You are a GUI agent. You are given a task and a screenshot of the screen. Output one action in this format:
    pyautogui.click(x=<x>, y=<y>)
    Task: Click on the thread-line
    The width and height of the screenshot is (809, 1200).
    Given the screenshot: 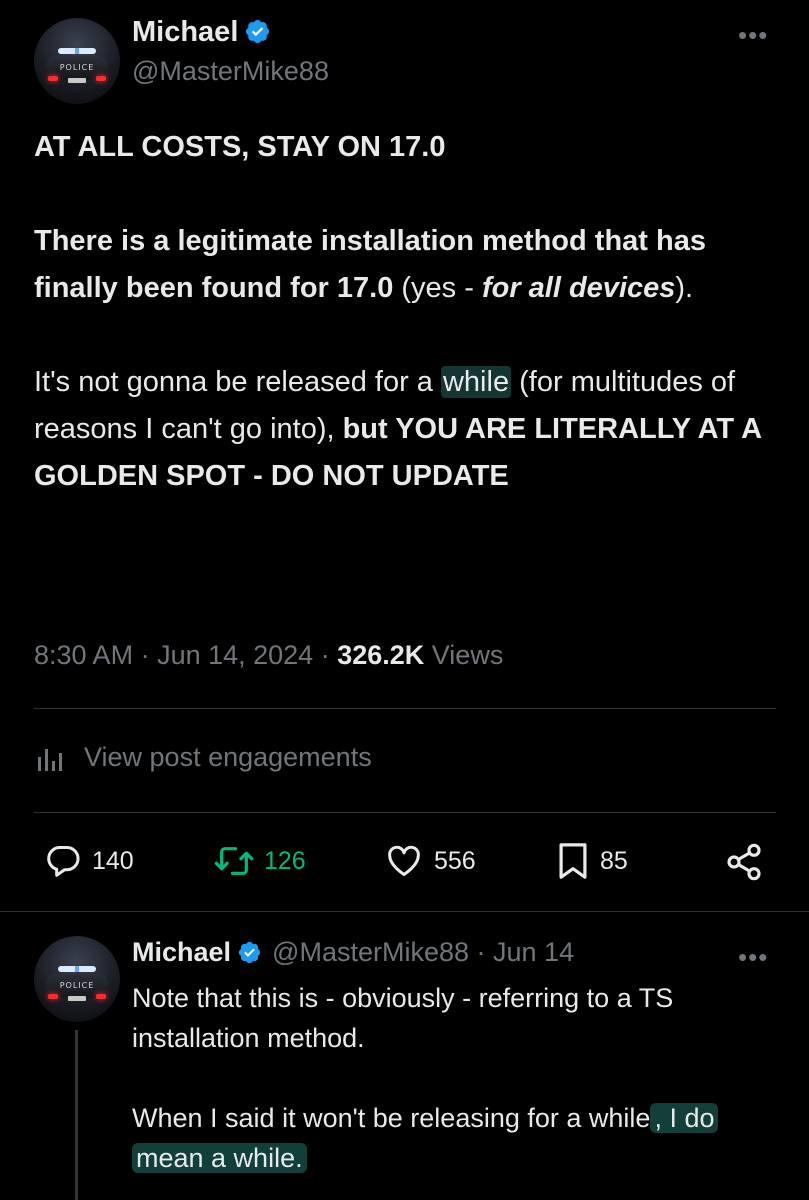 What is the action you would take?
    pyautogui.click(x=76, y=1115)
    